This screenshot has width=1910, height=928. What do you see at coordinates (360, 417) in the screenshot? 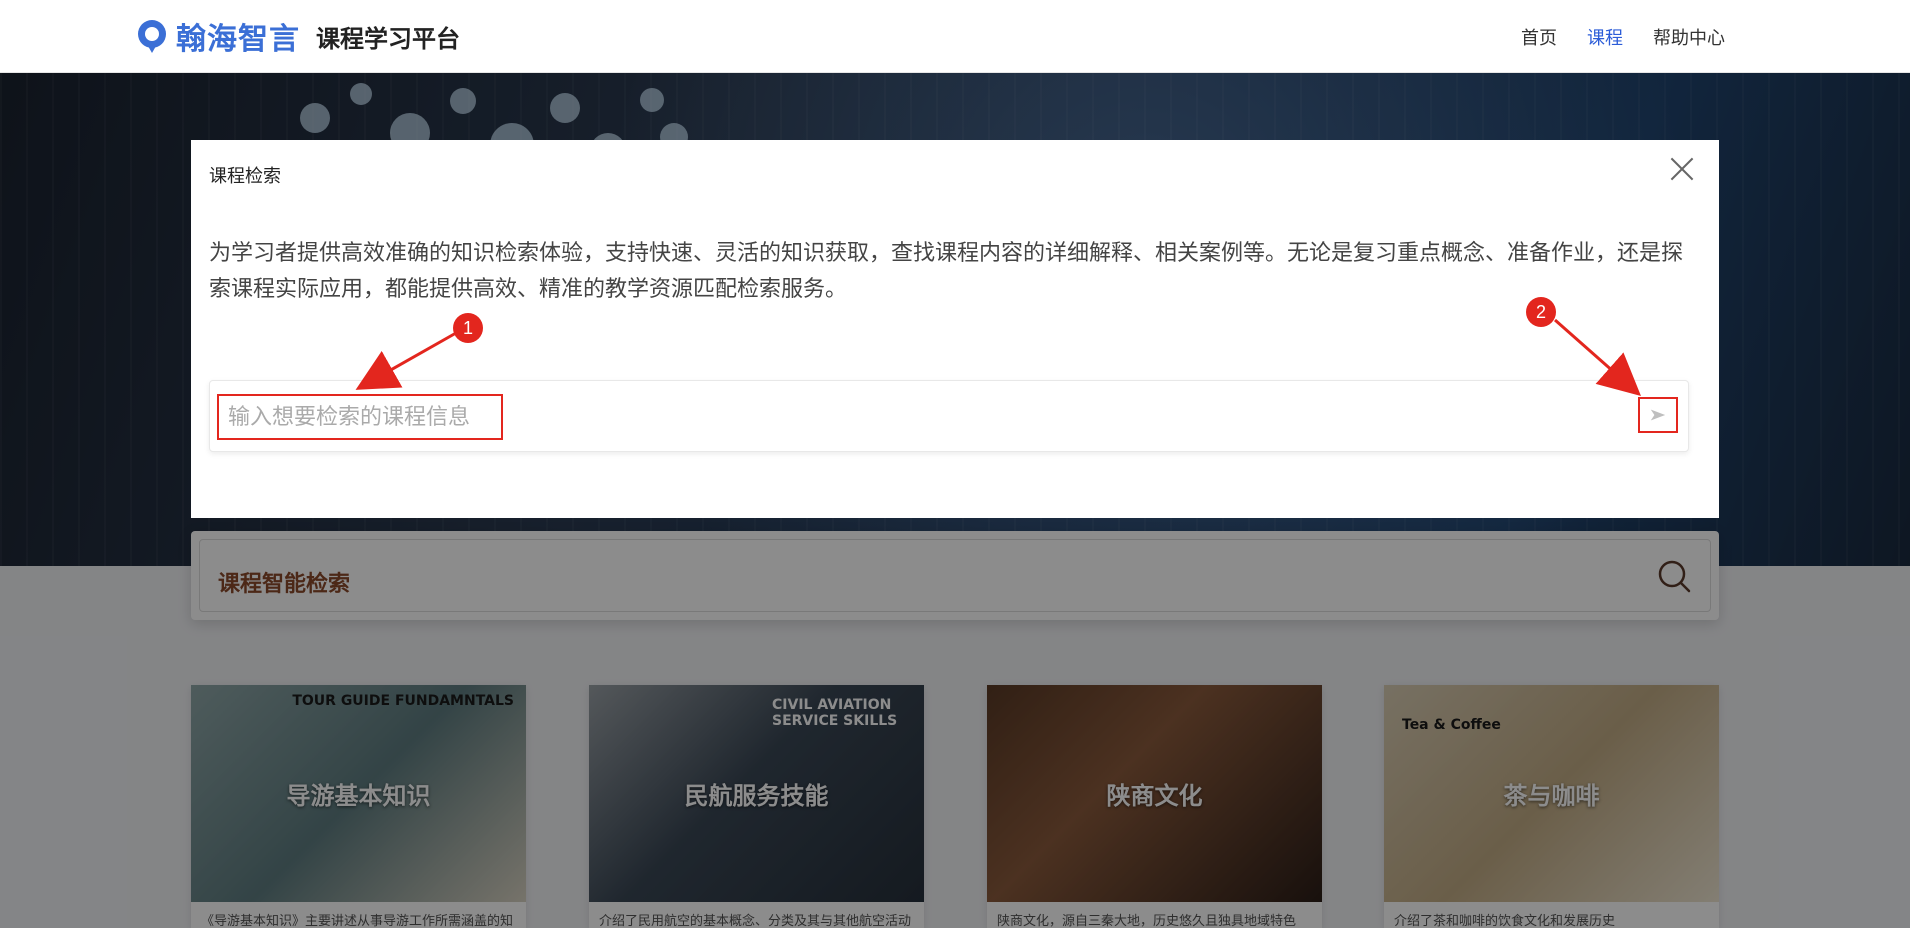
I see `annotation-box-search-input` at bounding box center [360, 417].